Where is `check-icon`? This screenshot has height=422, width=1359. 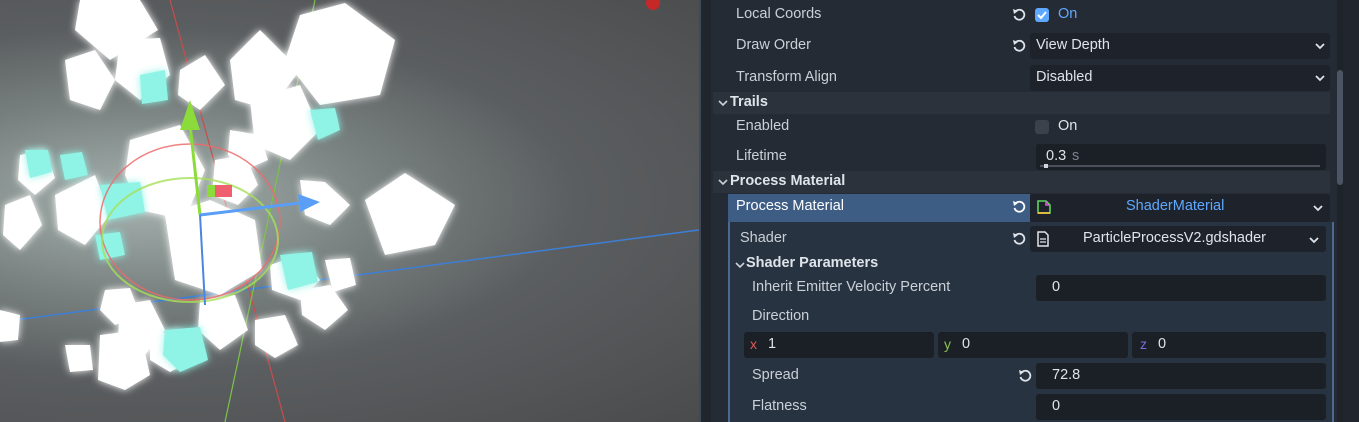
check-icon is located at coordinates (1042, 15).